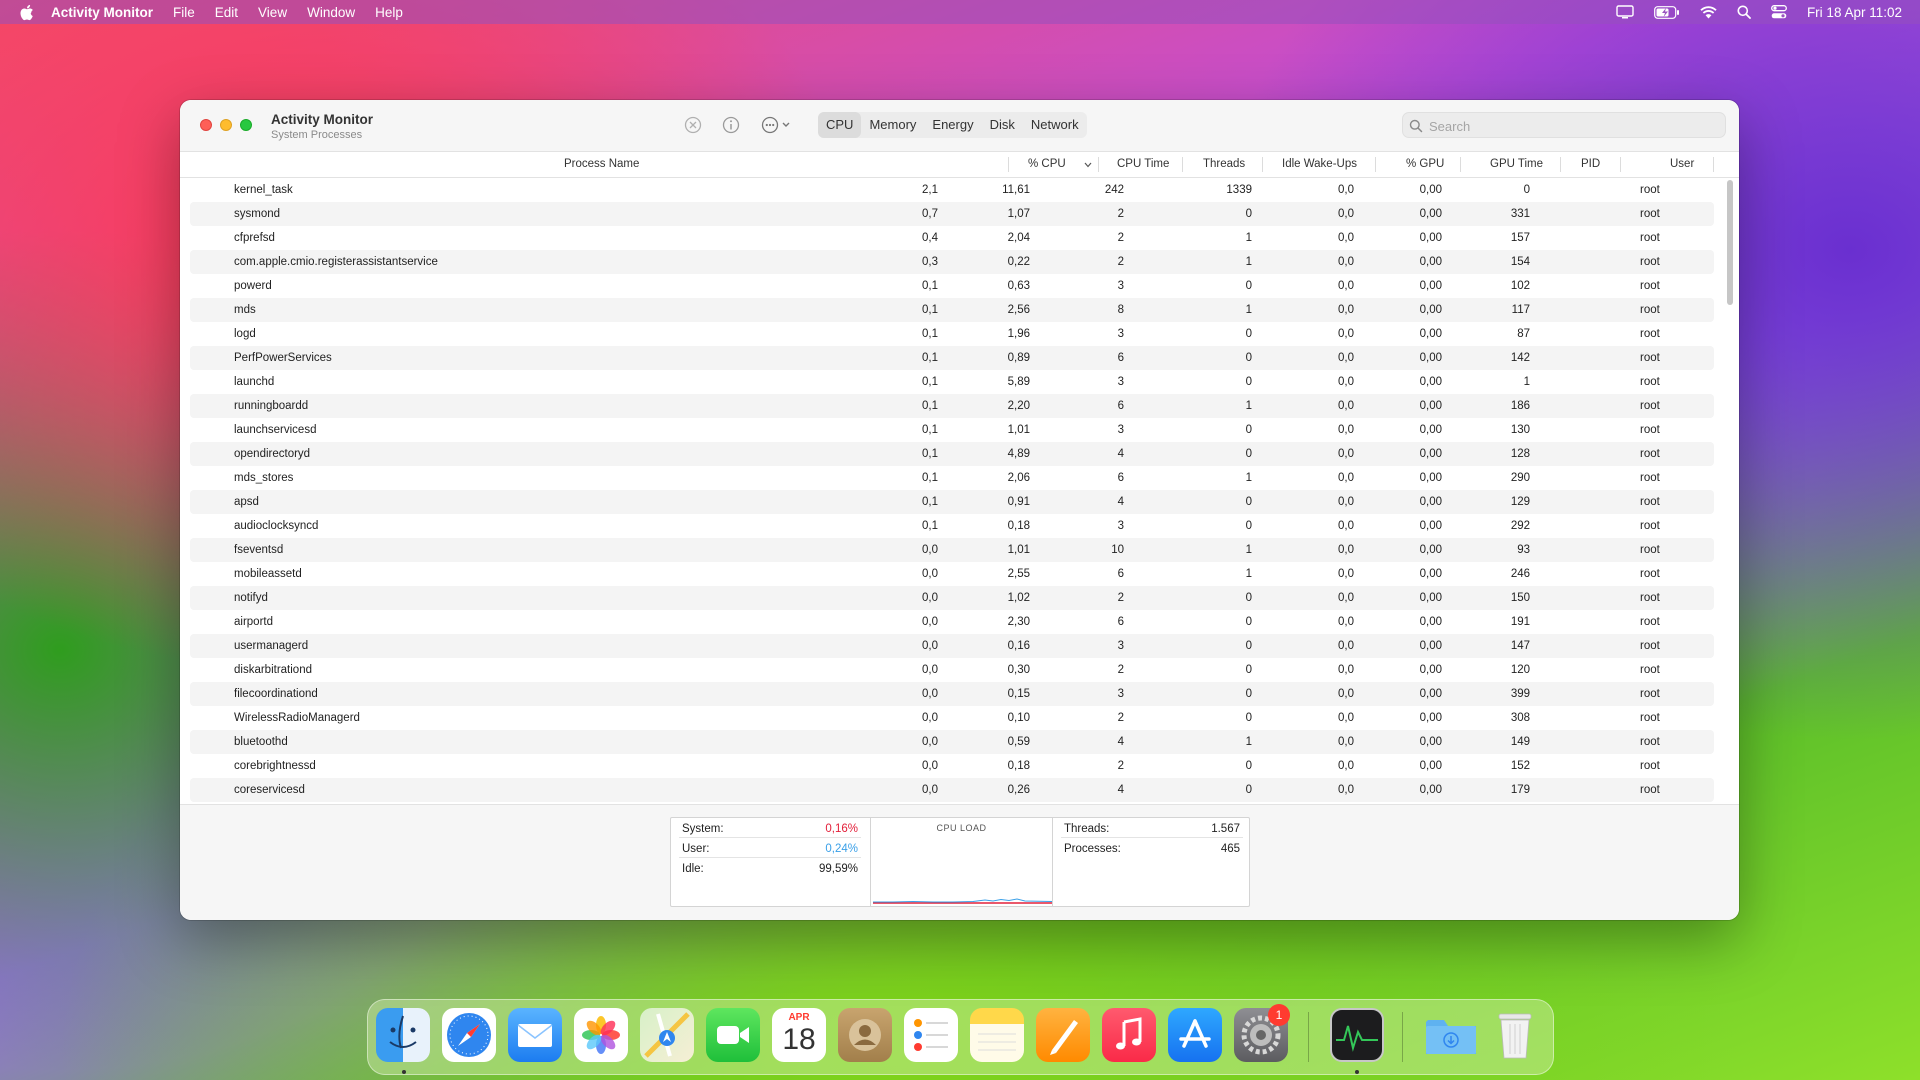  I want to click on apple-menu-icon, so click(26, 12).